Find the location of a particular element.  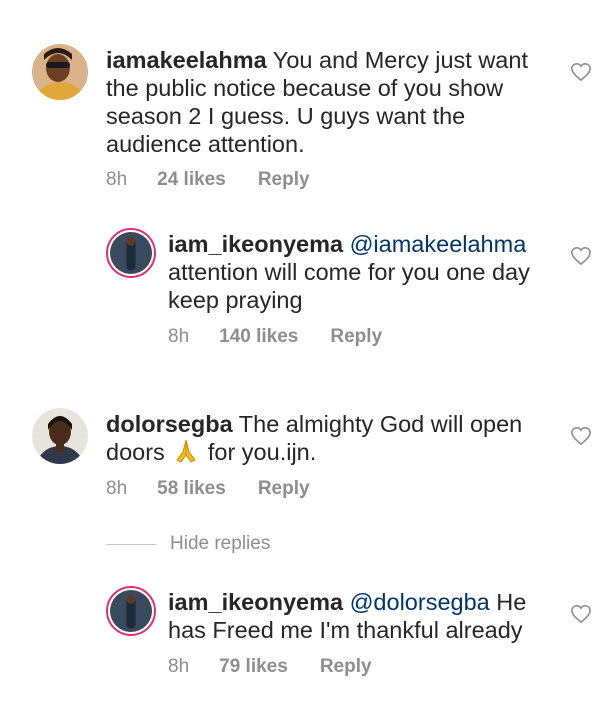

hide-replies-label: Hide replies is located at coordinates (220, 544).